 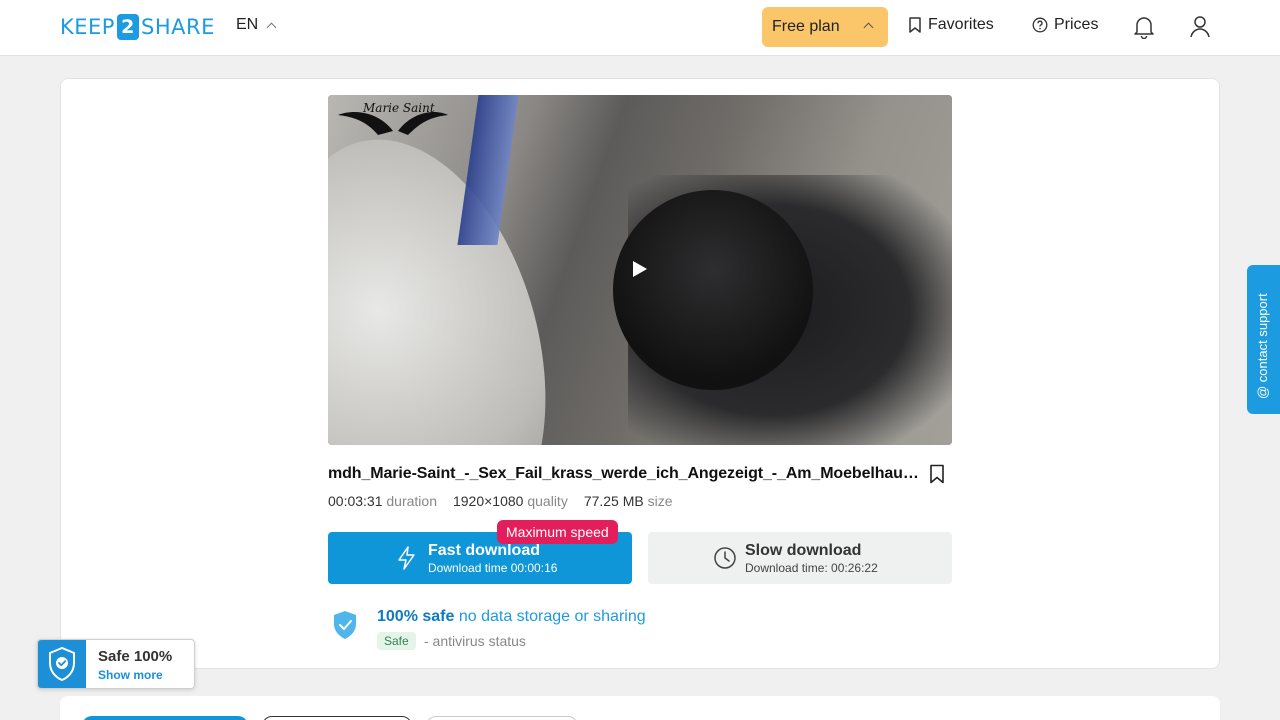 What do you see at coordinates (130, 675) in the screenshot?
I see `show-more-link: Show more` at bounding box center [130, 675].